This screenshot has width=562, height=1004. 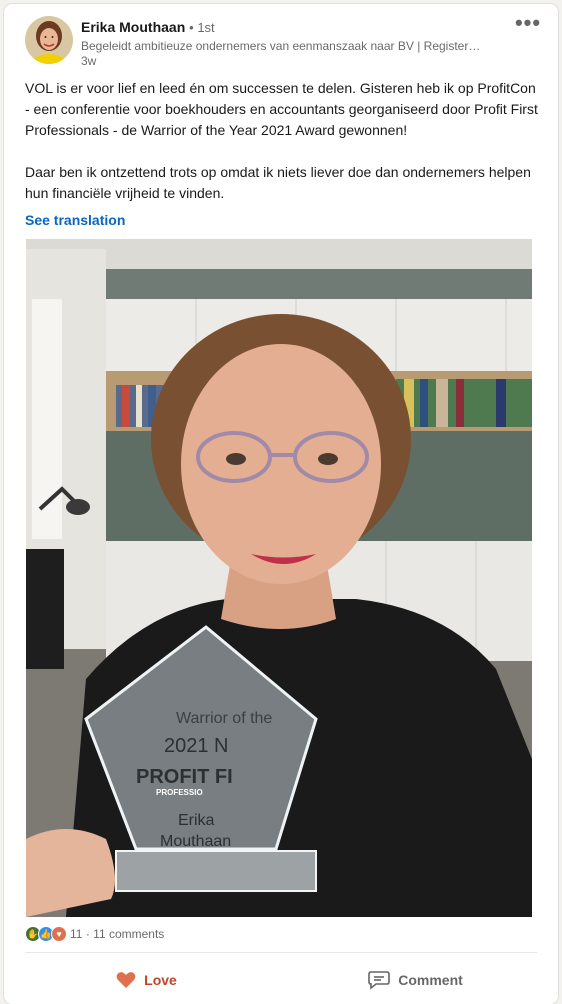 What do you see at coordinates (126, 980) in the screenshot?
I see `heart-icon` at bounding box center [126, 980].